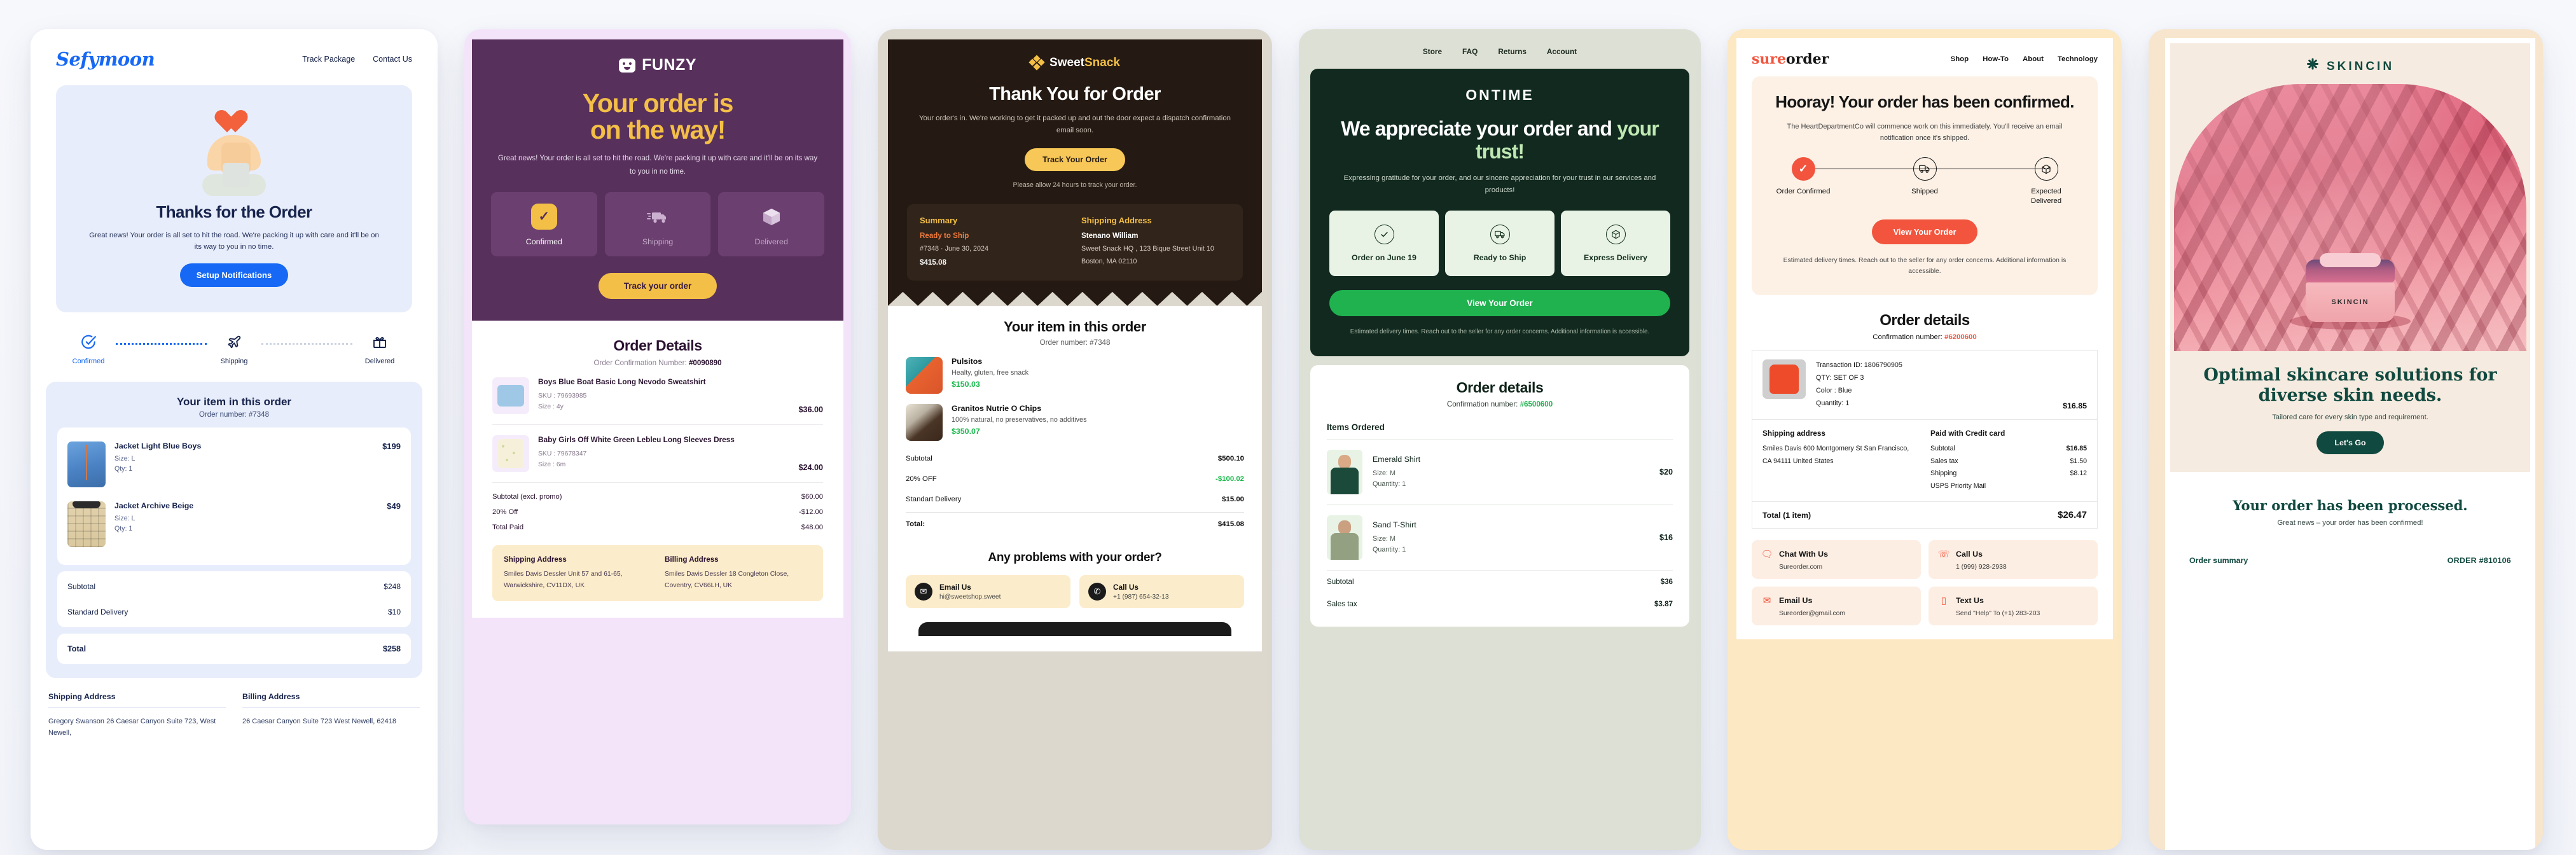 This screenshot has height=855, width=2576. What do you see at coordinates (771, 224) in the screenshot?
I see `step-delivered: Delivered` at bounding box center [771, 224].